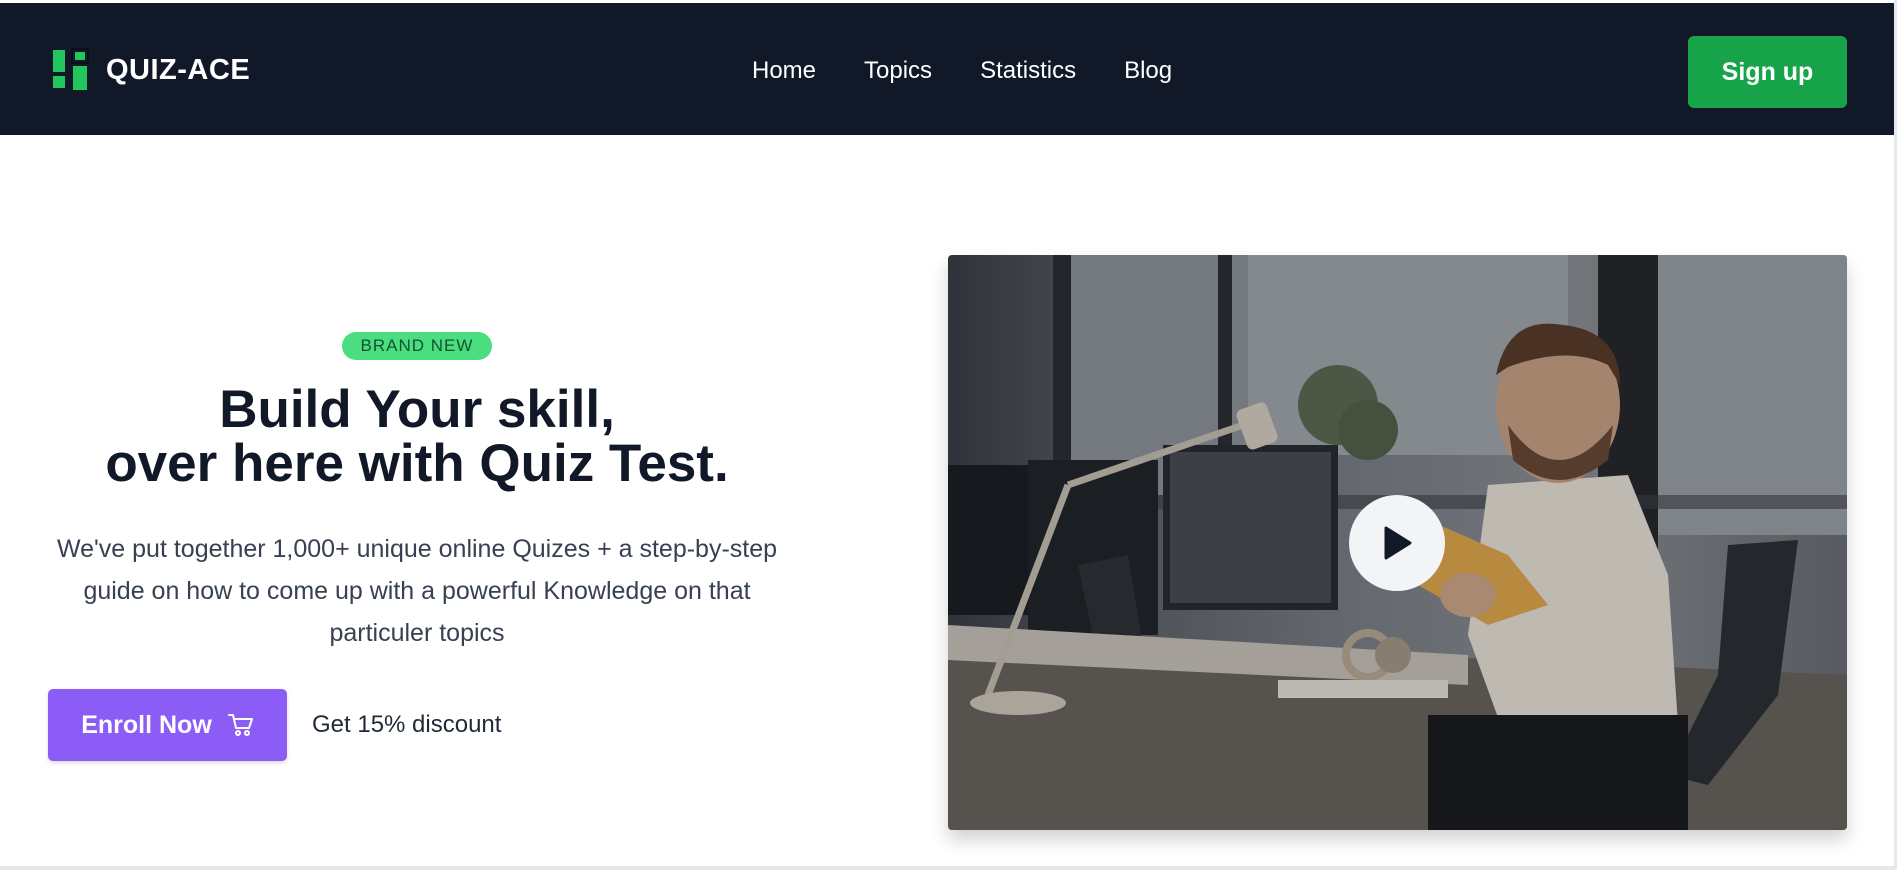  What do you see at coordinates (1028, 71) in the screenshot?
I see `nav-link-statistics: Statistics` at bounding box center [1028, 71].